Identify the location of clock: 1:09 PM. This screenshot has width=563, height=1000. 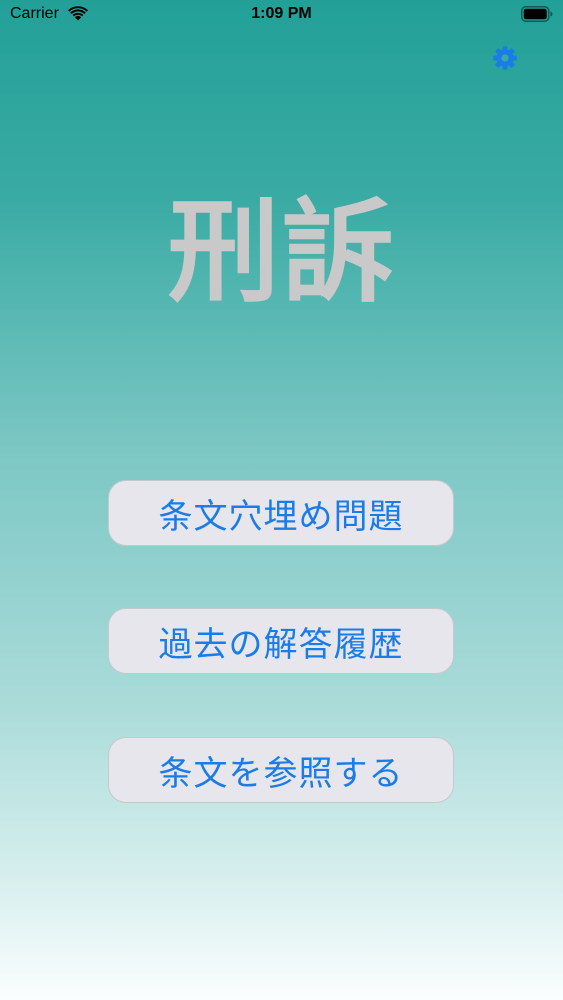
(281, 13).